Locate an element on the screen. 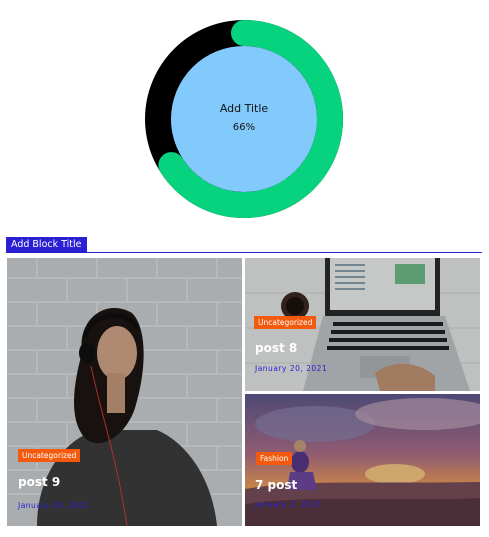 Image resolution: width=489 pixels, height=537 pixels. post-date: January 2, 2021 is located at coordinates (288, 505).